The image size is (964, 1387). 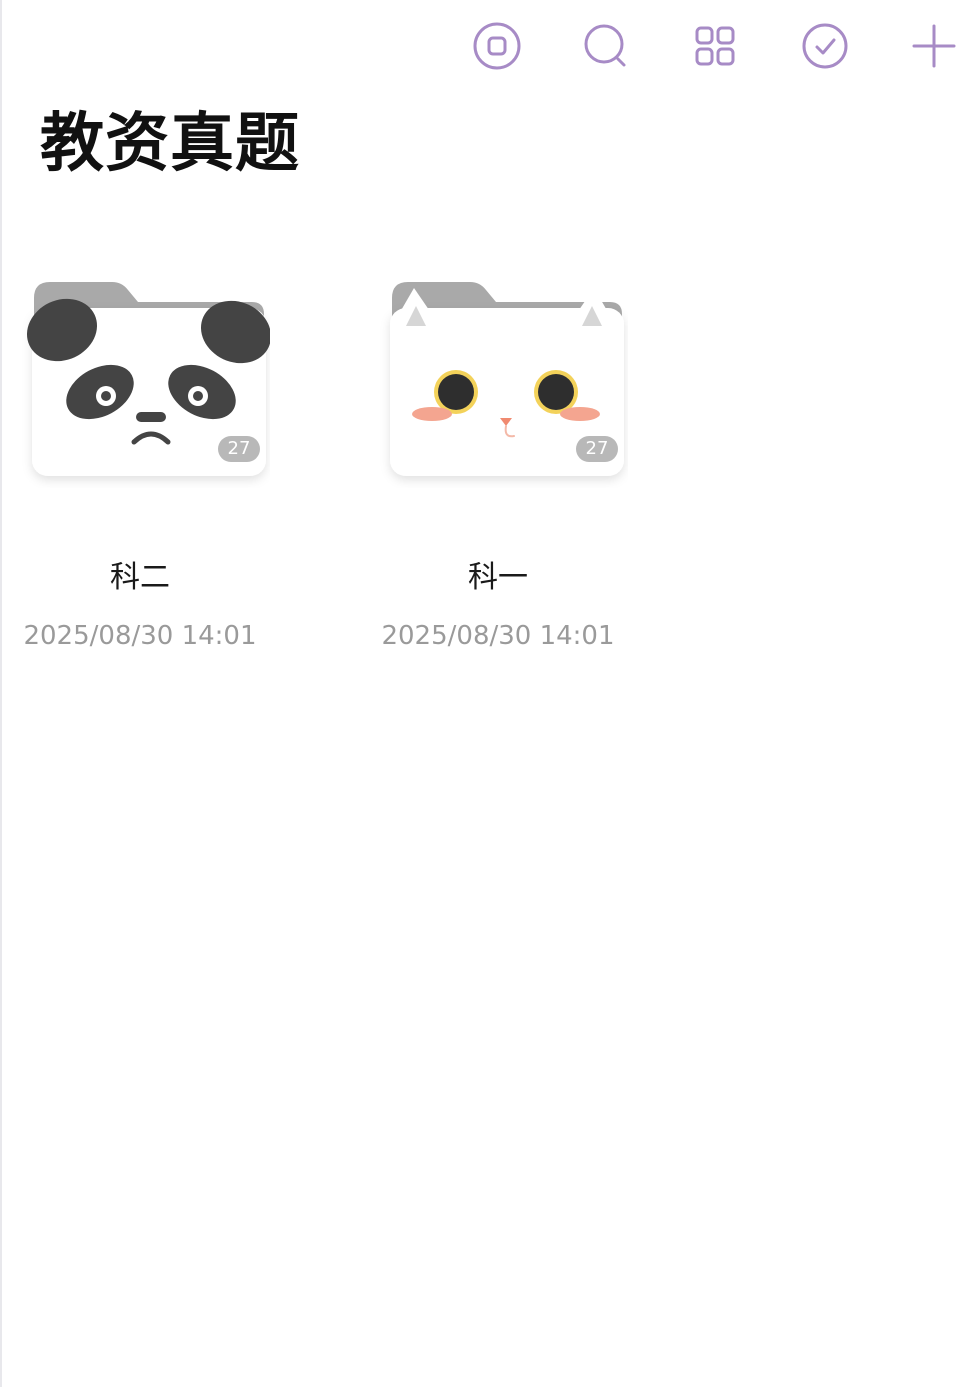 I want to click on add-icon, so click(x=934, y=46).